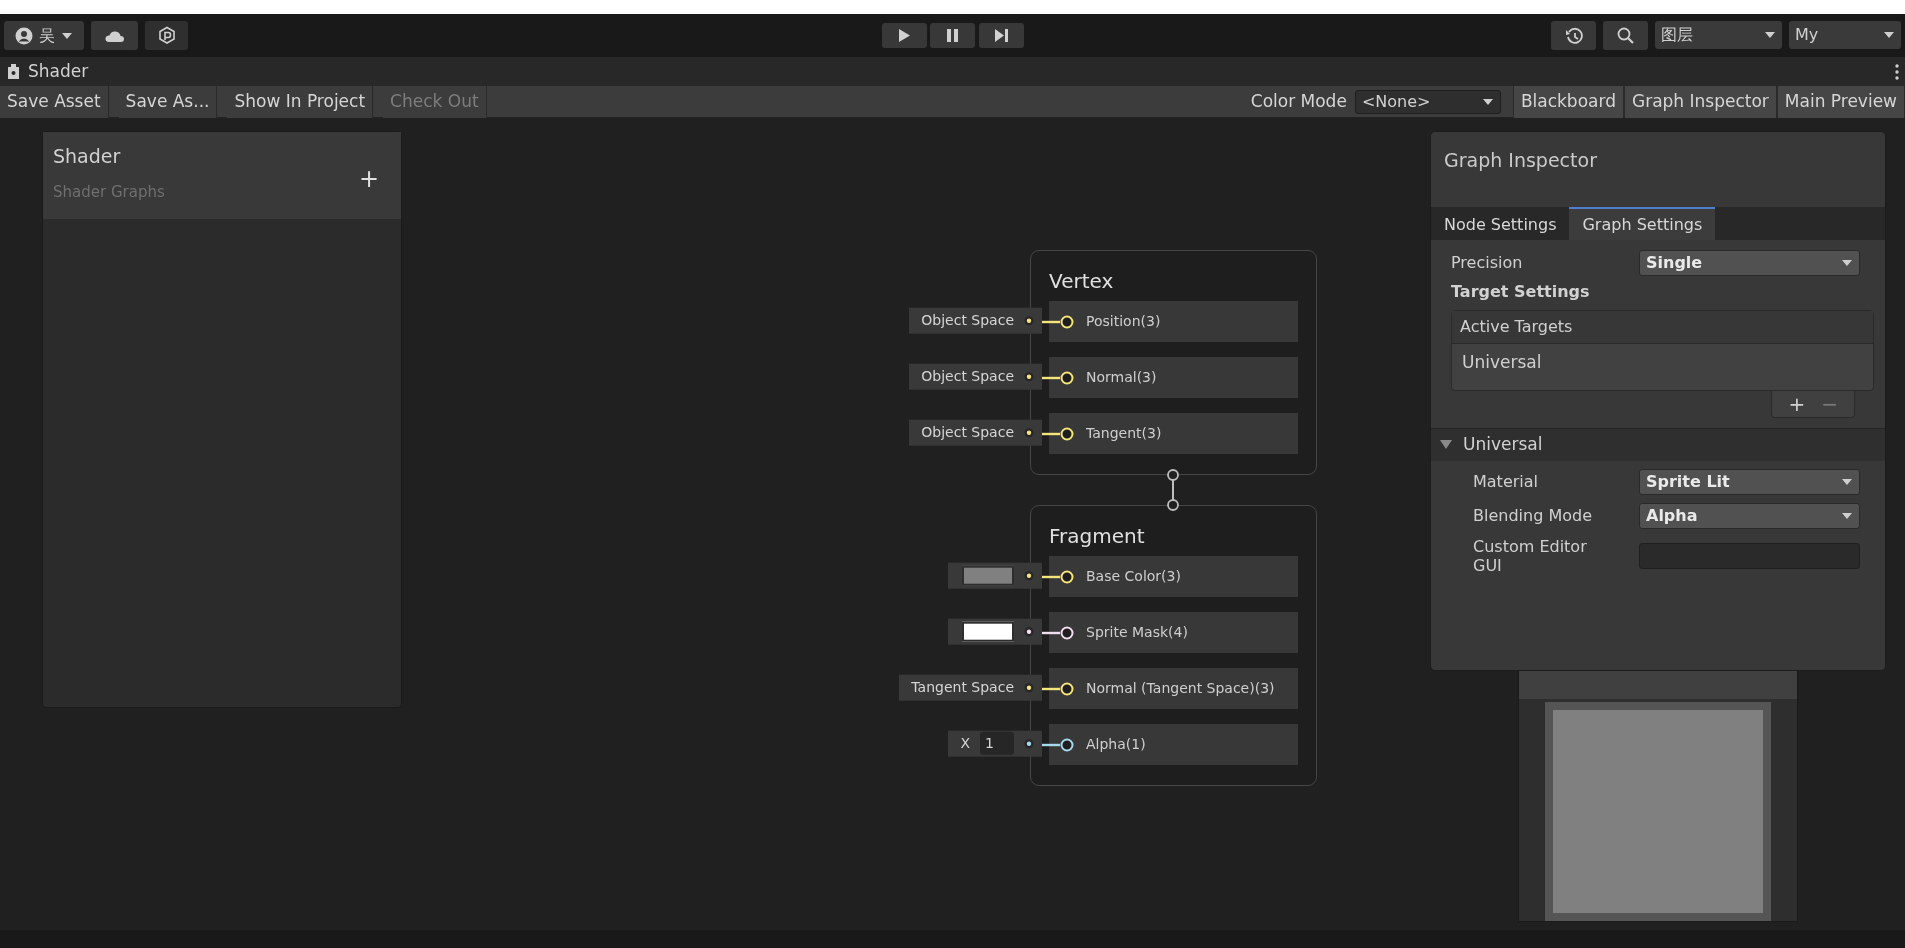  Describe the element at coordinates (1662, 327) in the screenshot. I see `list-header: Active Targets` at that location.